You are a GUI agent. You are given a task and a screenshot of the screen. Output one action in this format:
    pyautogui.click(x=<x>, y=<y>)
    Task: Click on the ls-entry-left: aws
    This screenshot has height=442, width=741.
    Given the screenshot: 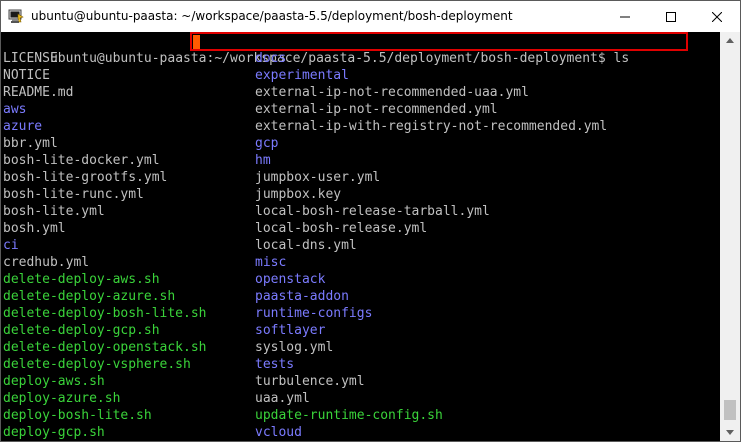 What is the action you would take?
    pyautogui.click(x=15, y=109)
    